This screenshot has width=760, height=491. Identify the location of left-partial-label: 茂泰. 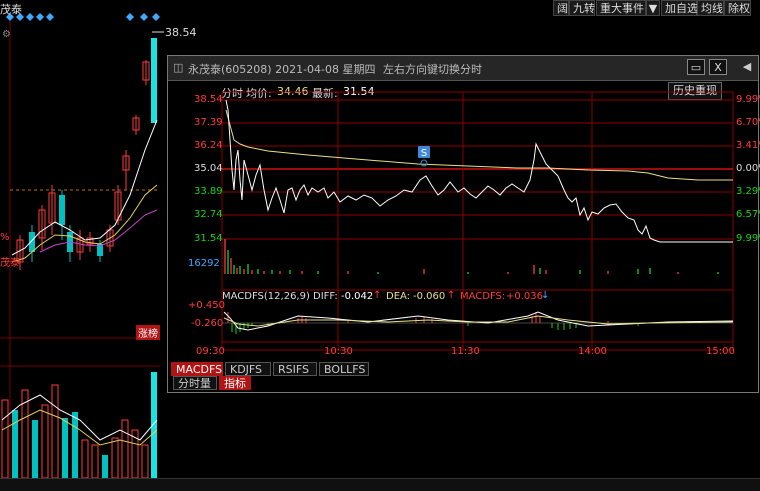
(10, 263).